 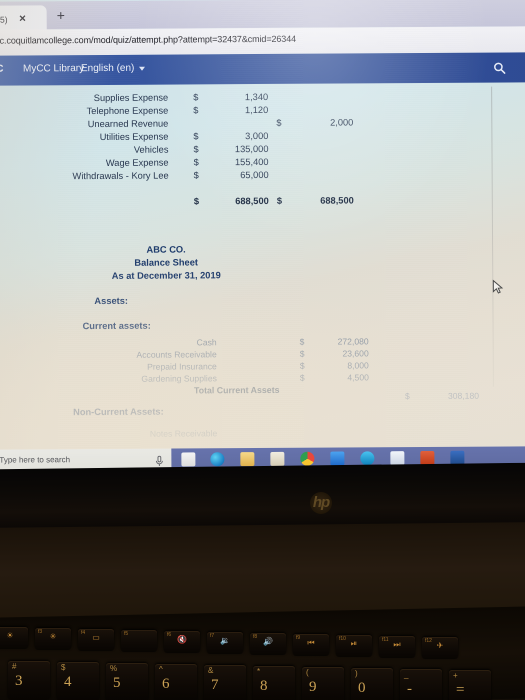 I want to click on file-explorer-icon, so click(x=247, y=459).